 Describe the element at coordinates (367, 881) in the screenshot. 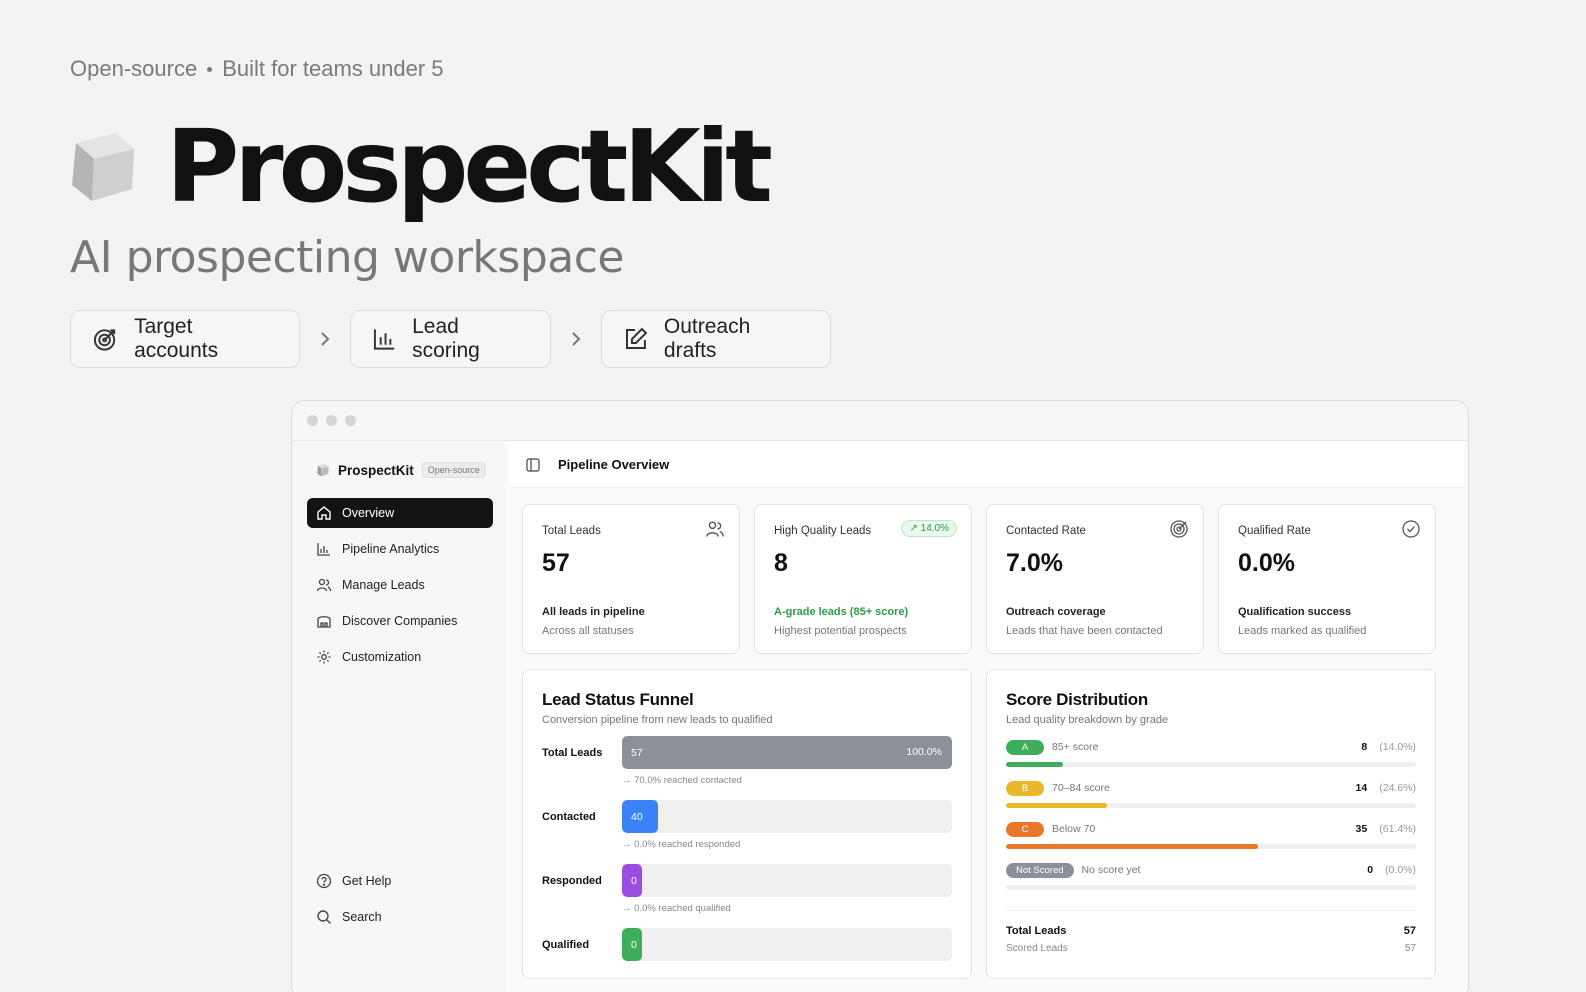

I see `sidebar-item-label: Get Help` at that location.